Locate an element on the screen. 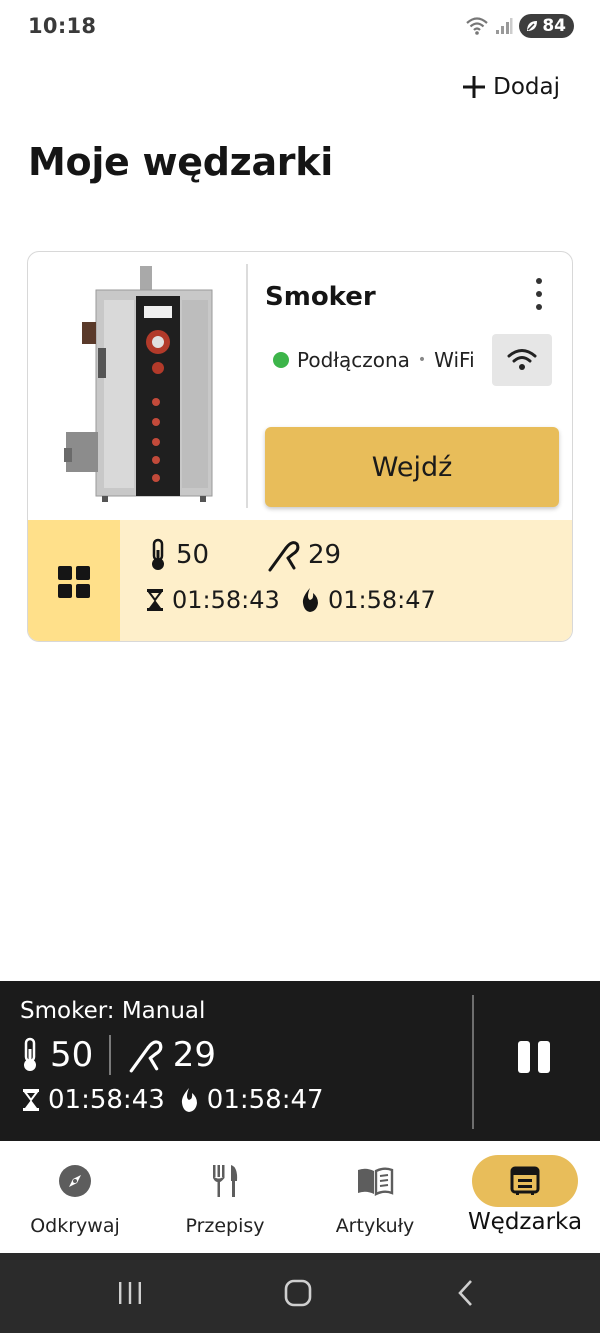 This screenshot has width=600, height=1333. battery-level: 84 is located at coordinates (554, 26).